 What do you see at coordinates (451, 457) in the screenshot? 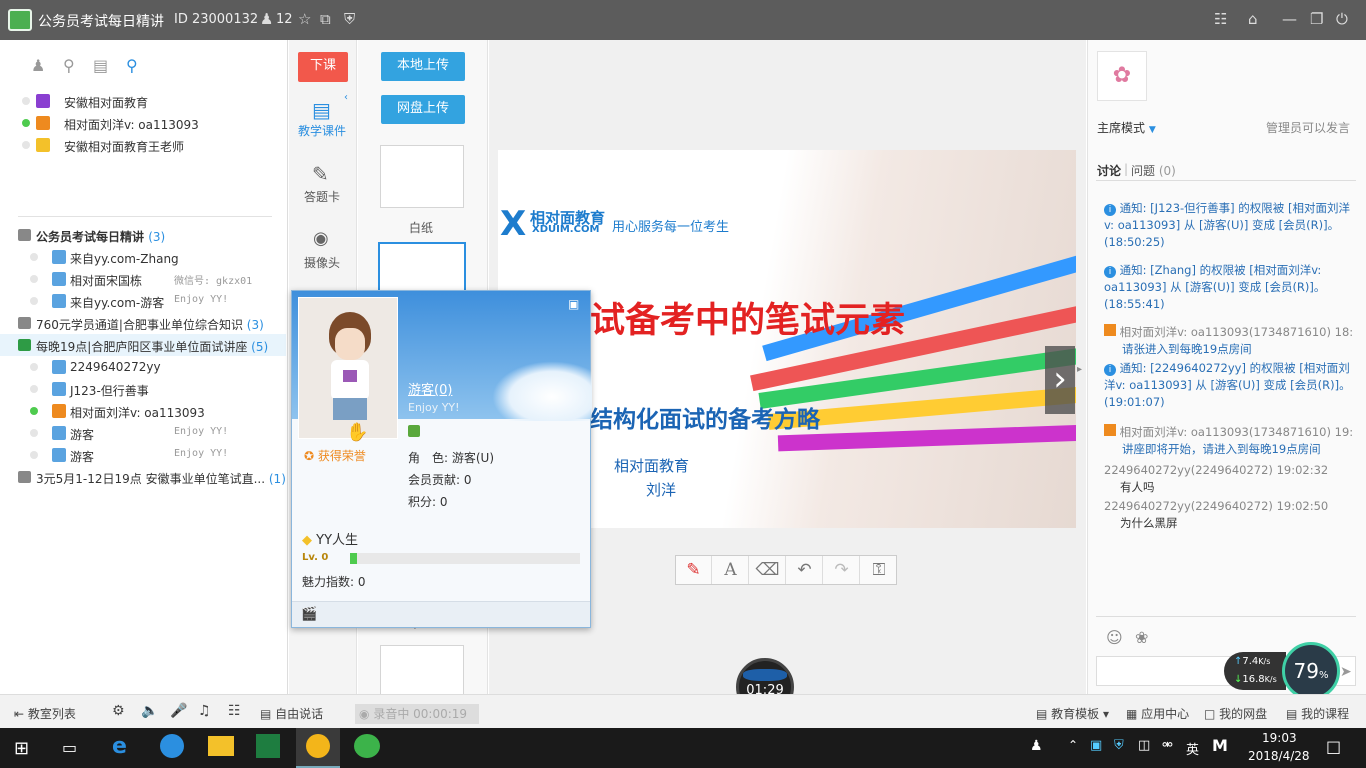
I see `role-row: 角 色: 游客(U)` at bounding box center [451, 457].